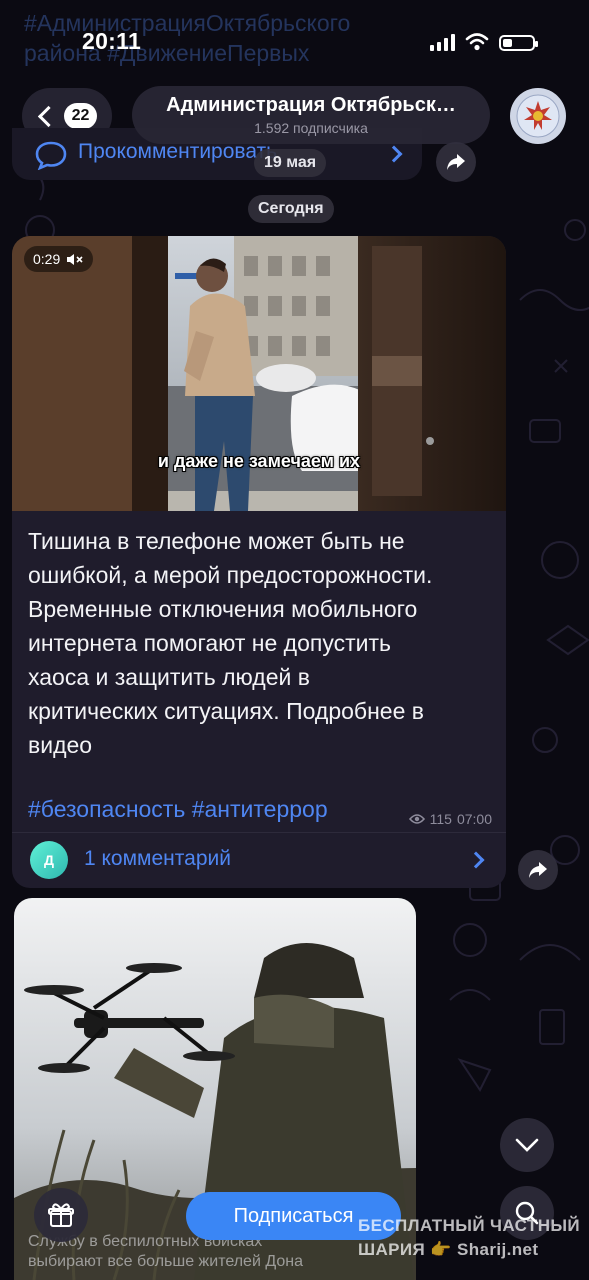 This screenshot has width=589, height=1280. Describe the element at coordinates (294, 40) in the screenshot. I see `status-bar: 20:11` at that location.